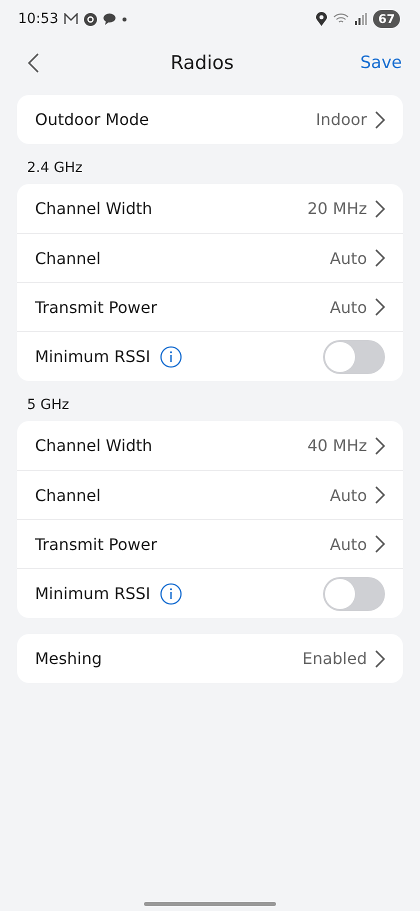 The image size is (420, 911). Describe the element at coordinates (210, 445) in the screenshot. I see `settings-row: Channel Width 40 MHz` at that location.